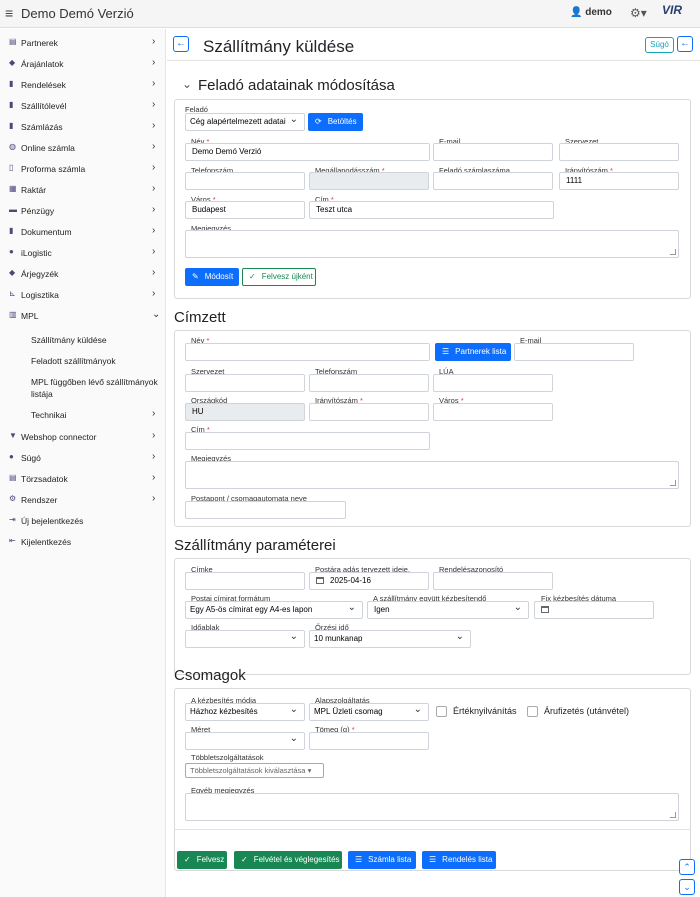 The width and height of the screenshot is (700, 897). Describe the element at coordinates (369, 741) in the screenshot. I see `weight-input` at that location.